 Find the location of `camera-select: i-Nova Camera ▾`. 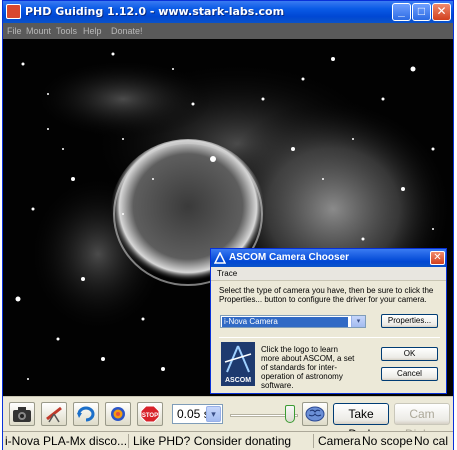

camera-select: i-Nova Camera ▾ is located at coordinates (293, 321).